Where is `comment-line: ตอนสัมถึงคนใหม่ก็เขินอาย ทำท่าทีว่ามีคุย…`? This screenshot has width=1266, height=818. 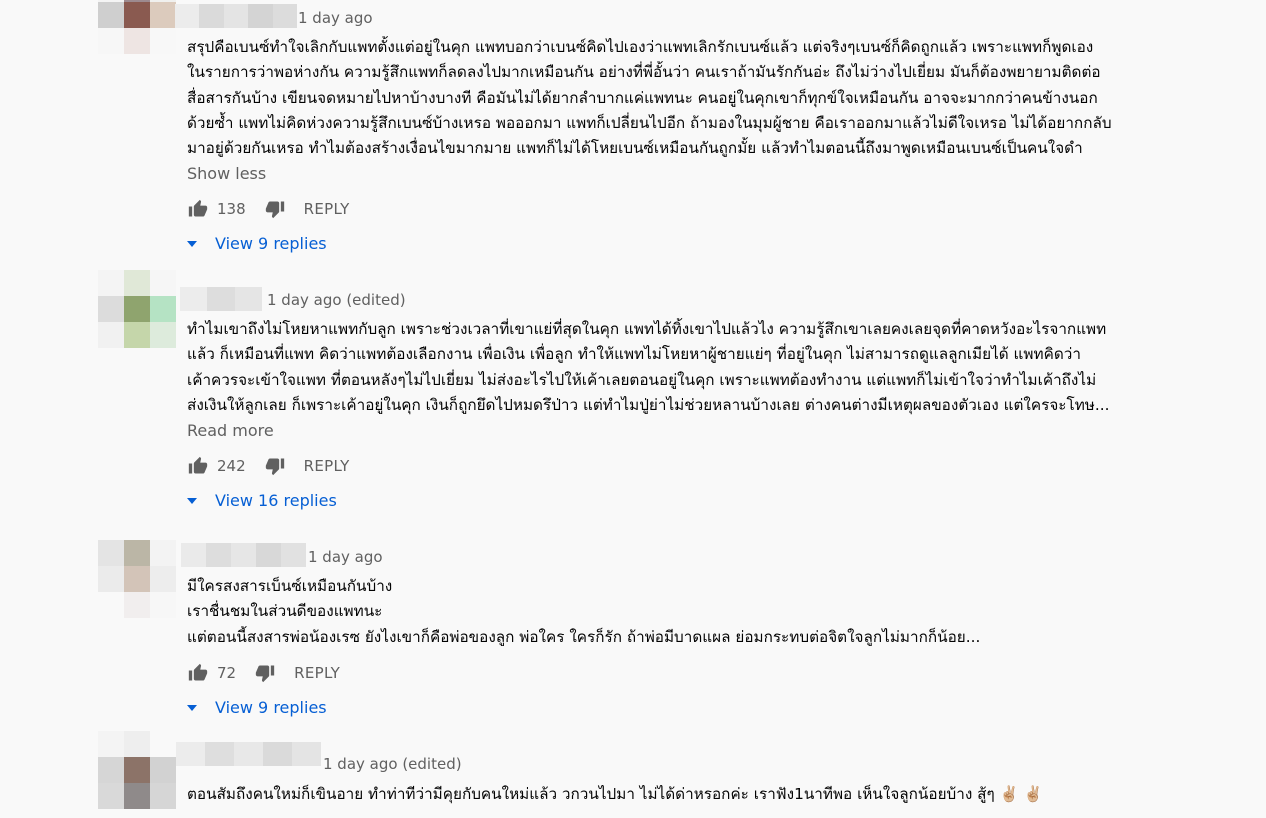 comment-line: ตอนสัมถึงคนใหม่ก็เขินอาย ทำท่าทีว่ามีคุย… is located at coordinates (615, 794).